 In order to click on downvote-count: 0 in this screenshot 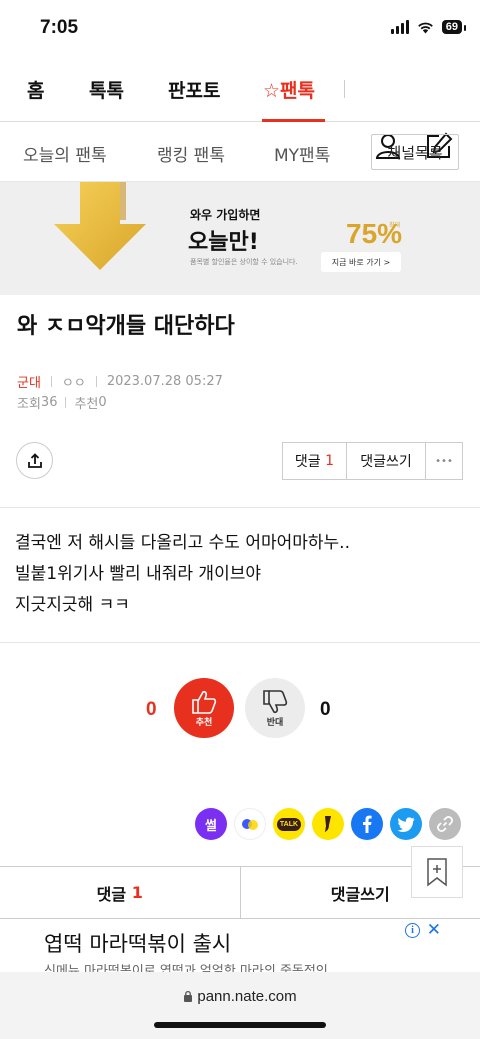, I will do `click(325, 709)`.